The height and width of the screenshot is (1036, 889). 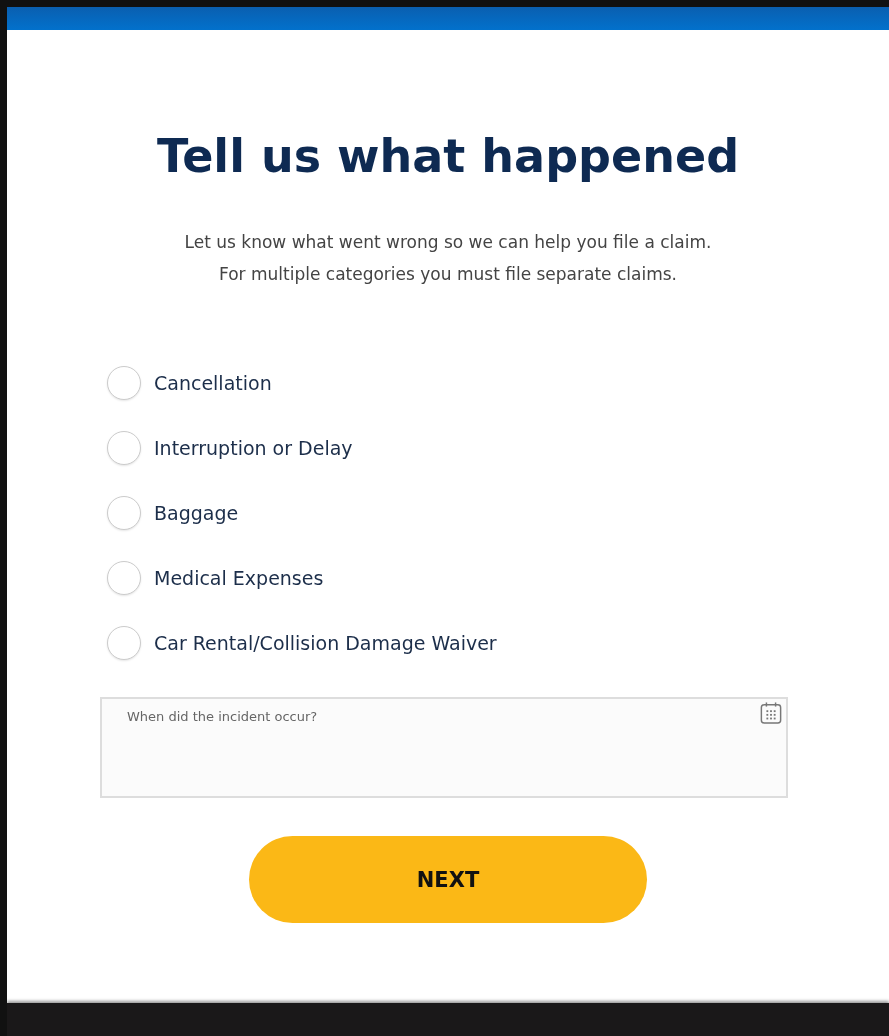 I want to click on radio-option: Baggage, so click(x=302, y=513).